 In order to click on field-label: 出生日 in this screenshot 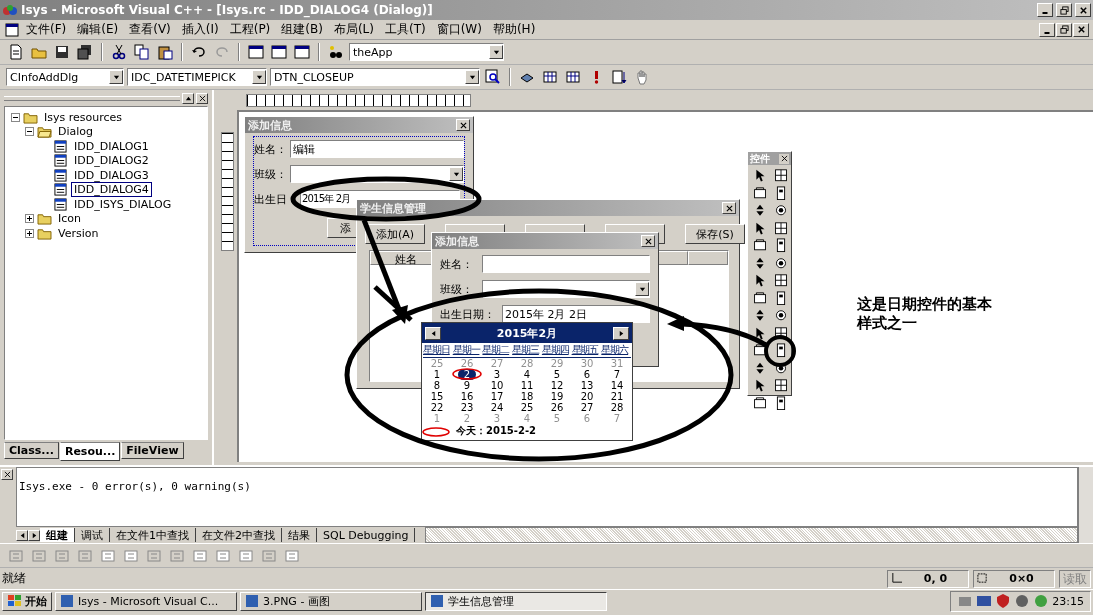, I will do `click(271, 199)`.